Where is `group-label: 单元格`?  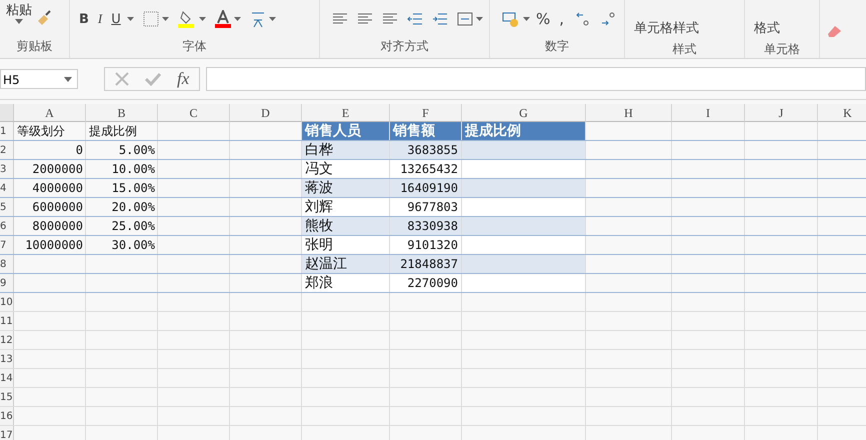
group-label: 单元格 is located at coordinates (782, 49).